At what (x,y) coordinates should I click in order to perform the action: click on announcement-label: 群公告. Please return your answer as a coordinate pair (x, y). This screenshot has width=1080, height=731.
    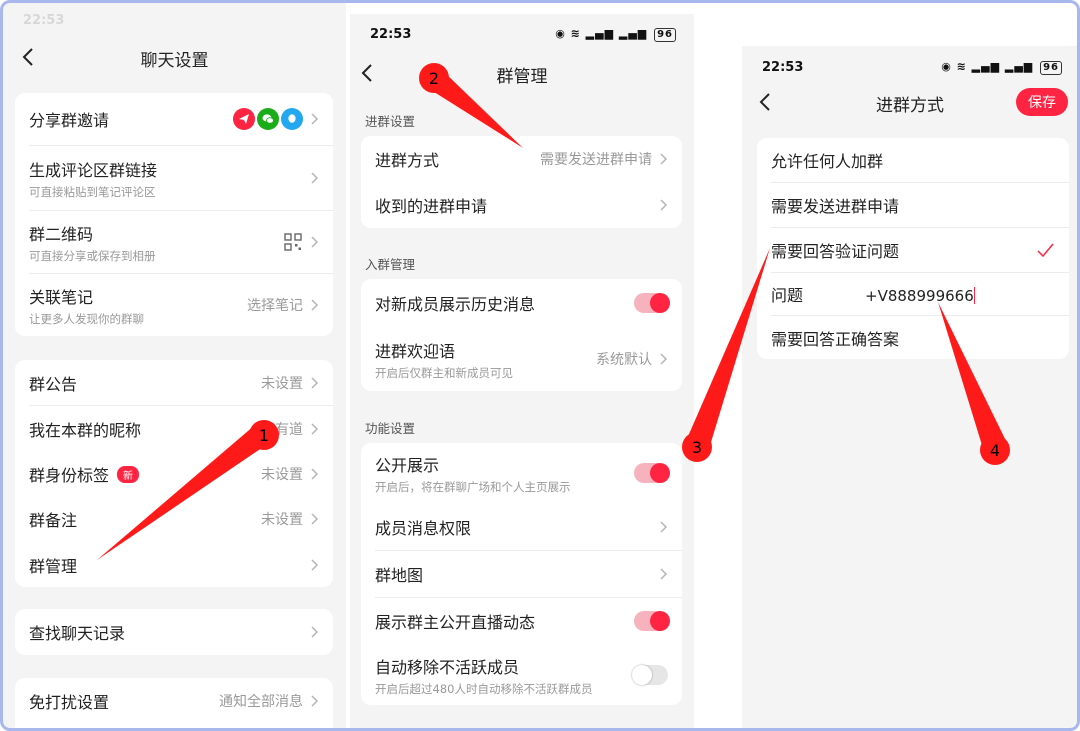
    Looking at the image, I should click on (53, 384).